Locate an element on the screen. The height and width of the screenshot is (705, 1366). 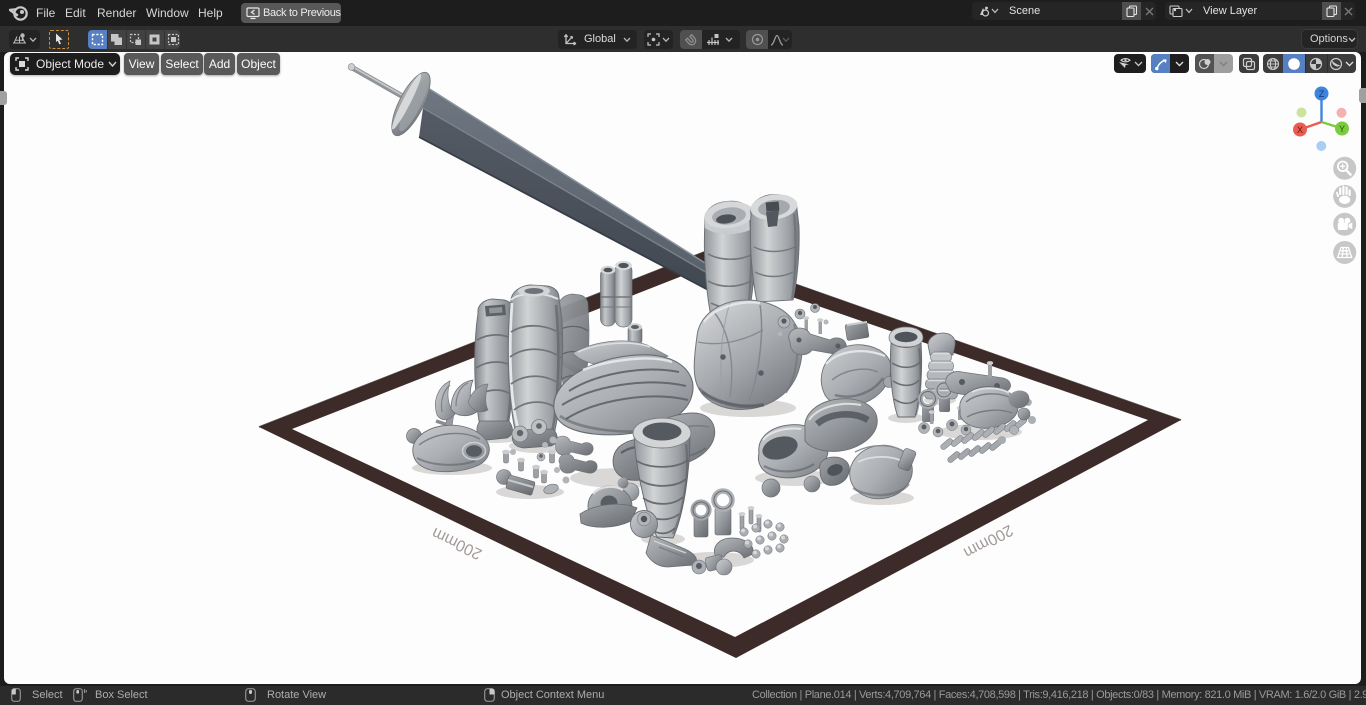
svg-text: X is located at coordinates (1300, 130).